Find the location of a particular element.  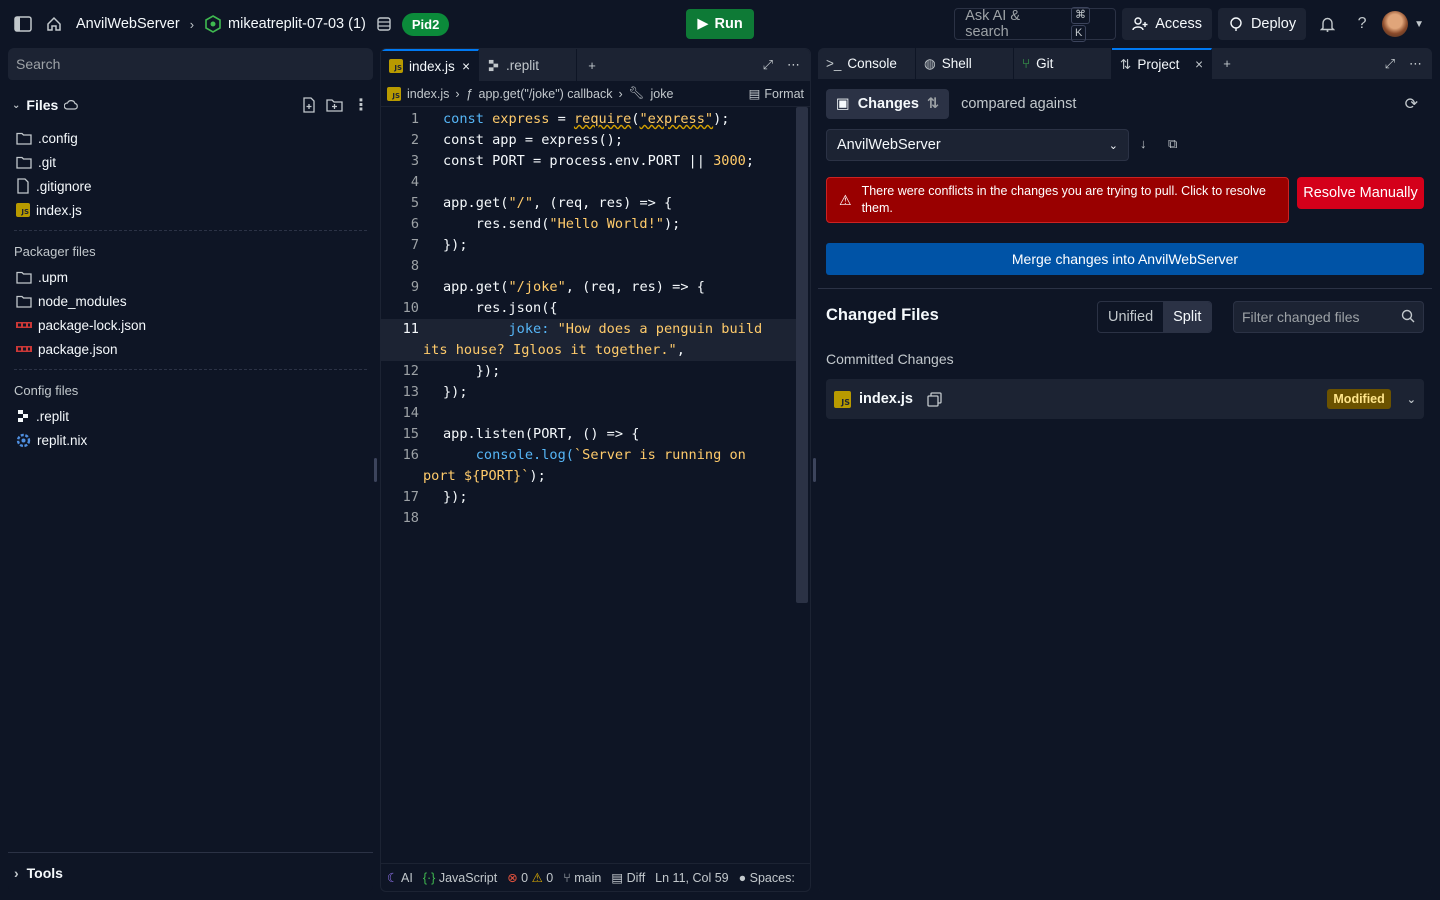

run-button: ▶ Run is located at coordinates (720, 24).